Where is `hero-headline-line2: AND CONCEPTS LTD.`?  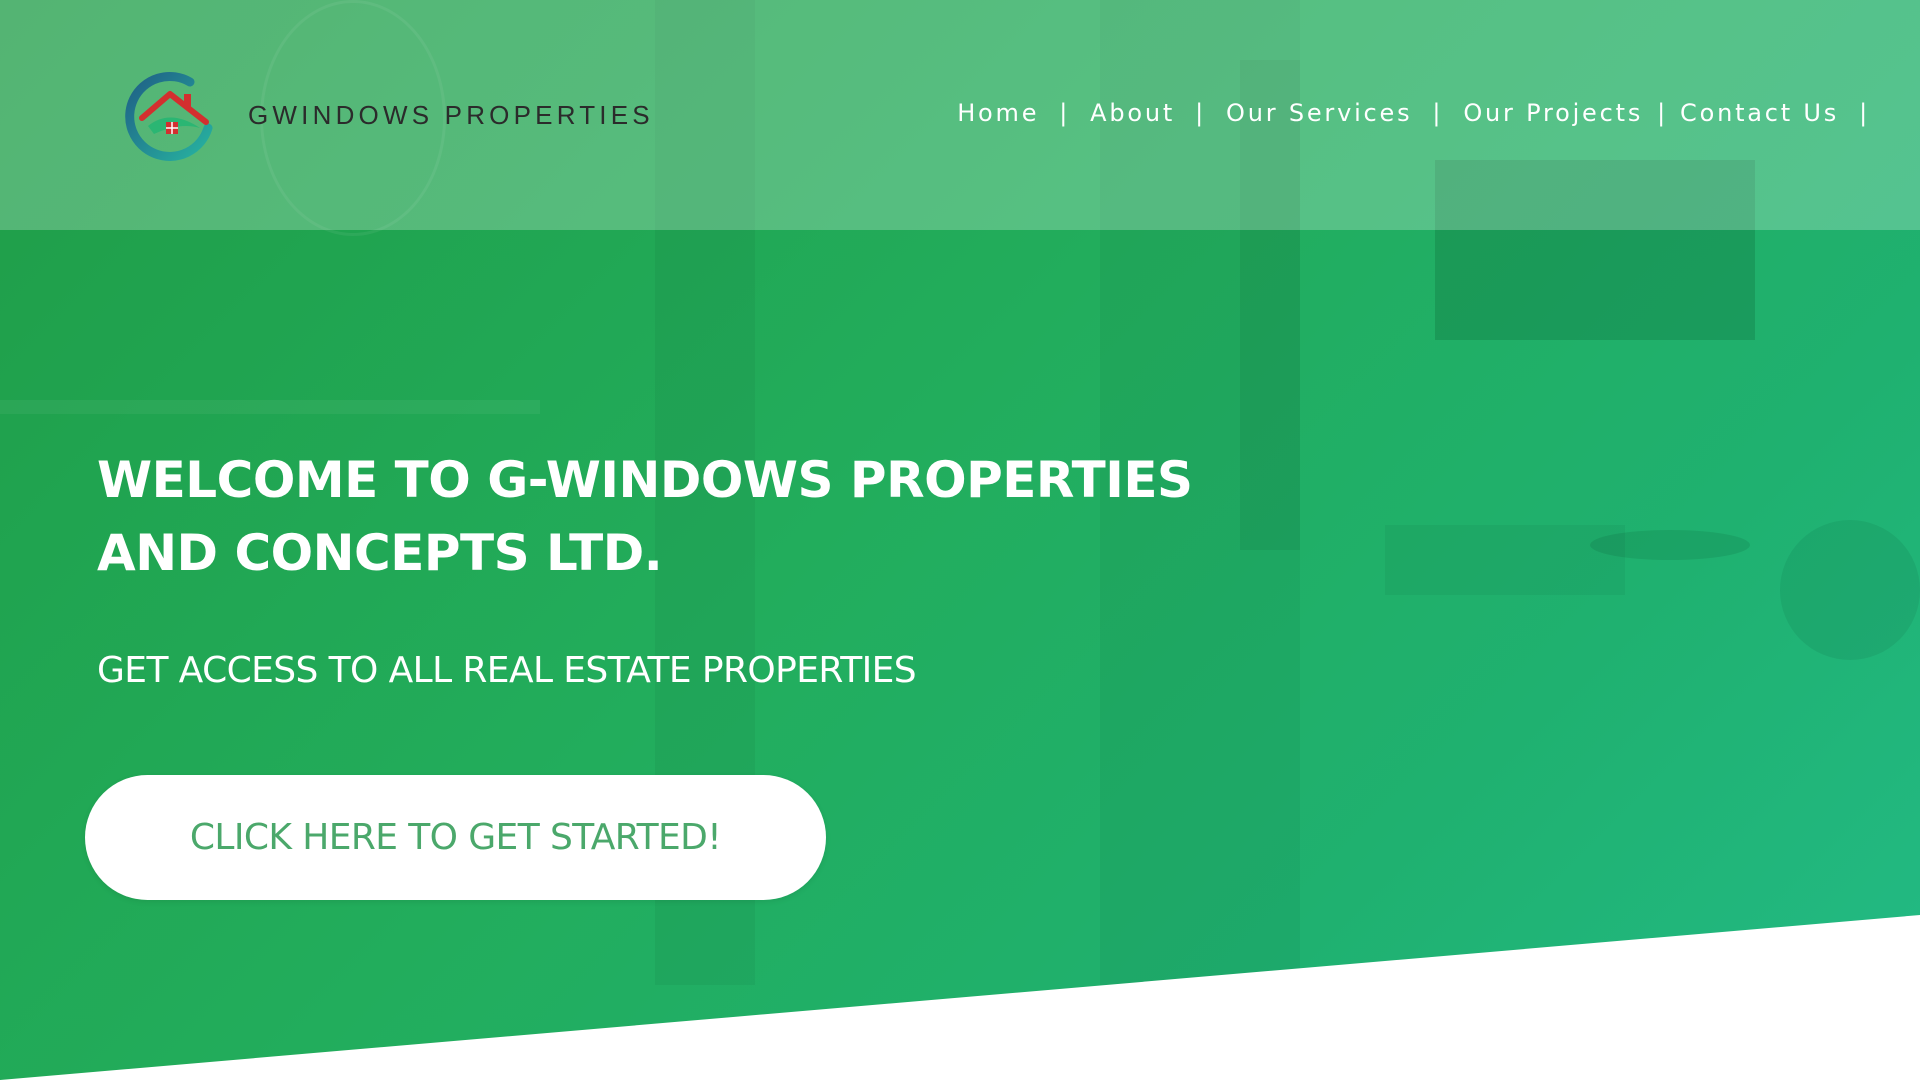 hero-headline-line2: AND CONCEPTS LTD. is located at coordinates (380, 553).